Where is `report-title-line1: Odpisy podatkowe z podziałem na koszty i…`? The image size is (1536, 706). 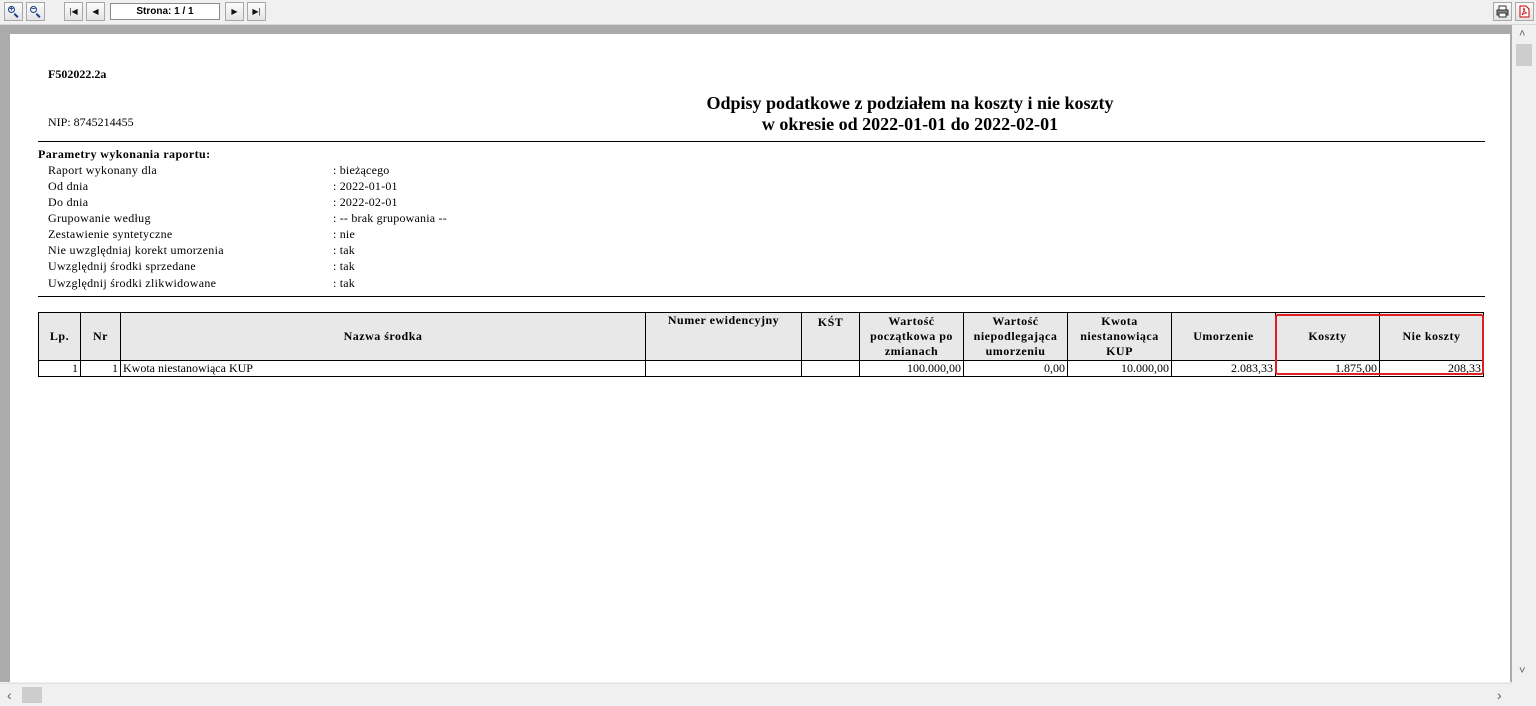
report-title-line1: Odpisy podatkowe z podziałem na koszty i… is located at coordinates (910, 103).